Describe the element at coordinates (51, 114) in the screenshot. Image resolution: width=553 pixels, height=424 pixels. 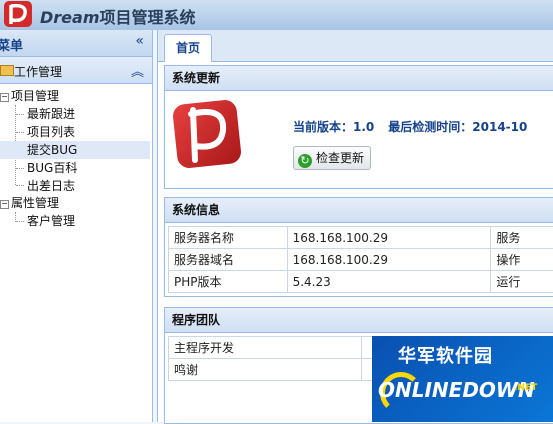
I see `tree-item-latest-followup: 最新跟进` at that location.